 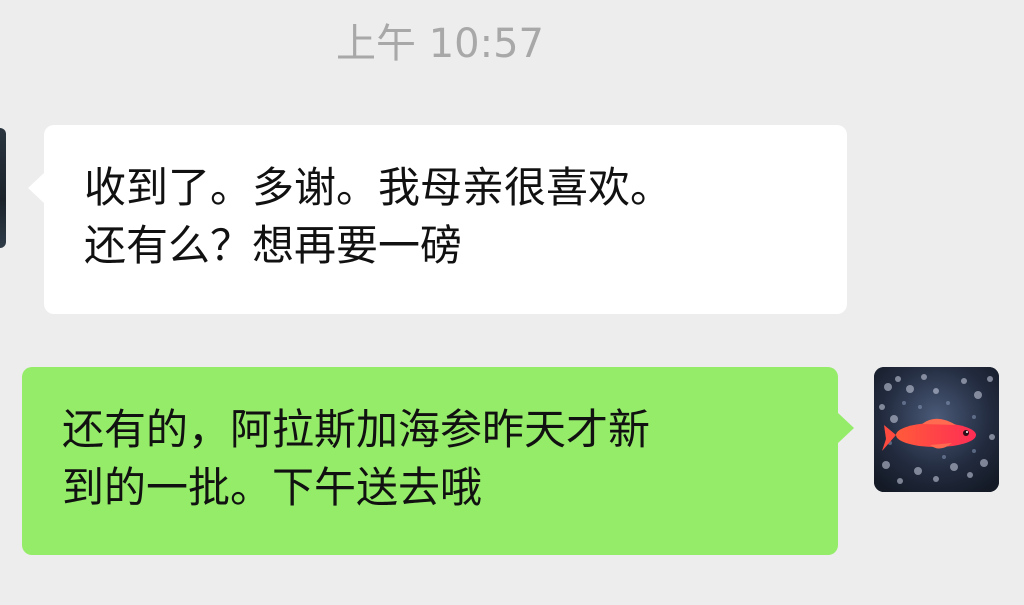 I want to click on fish-icon, so click(x=936, y=429).